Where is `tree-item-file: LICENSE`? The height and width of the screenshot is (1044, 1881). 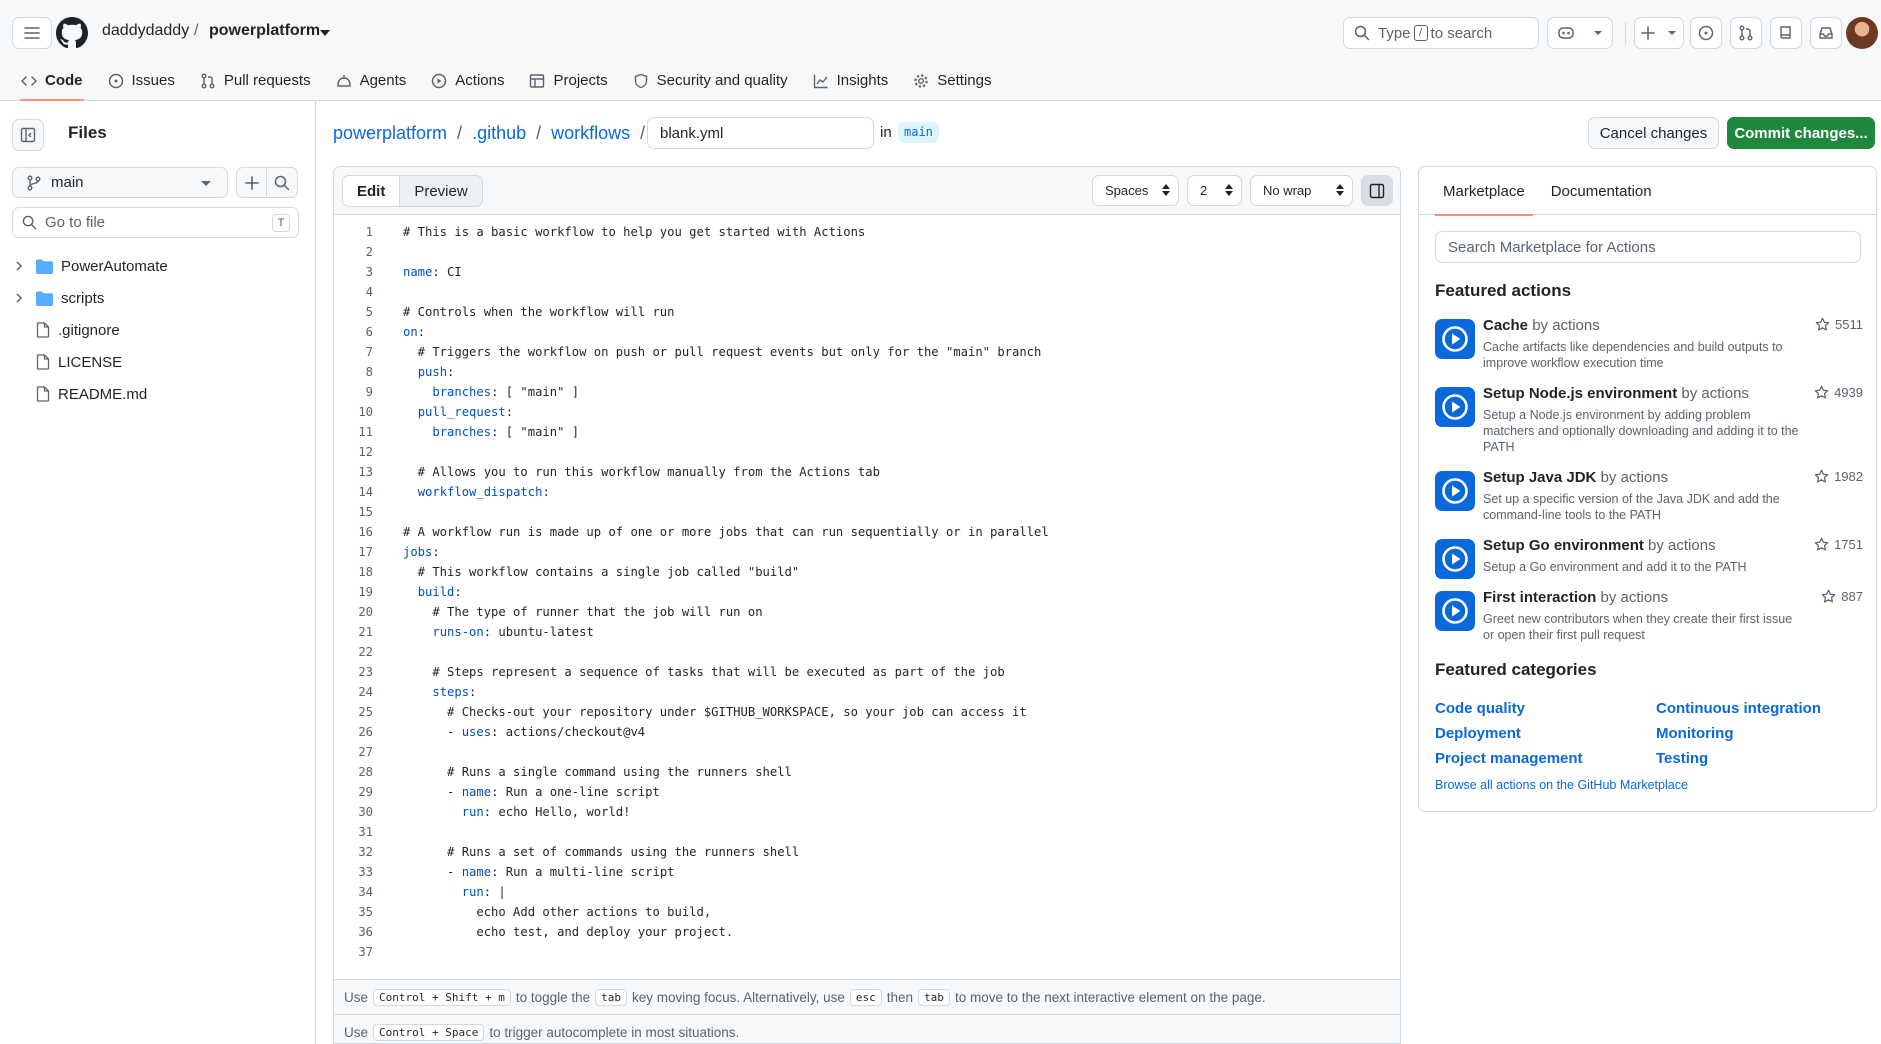
tree-item-file: LICENSE is located at coordinates (157, 362).